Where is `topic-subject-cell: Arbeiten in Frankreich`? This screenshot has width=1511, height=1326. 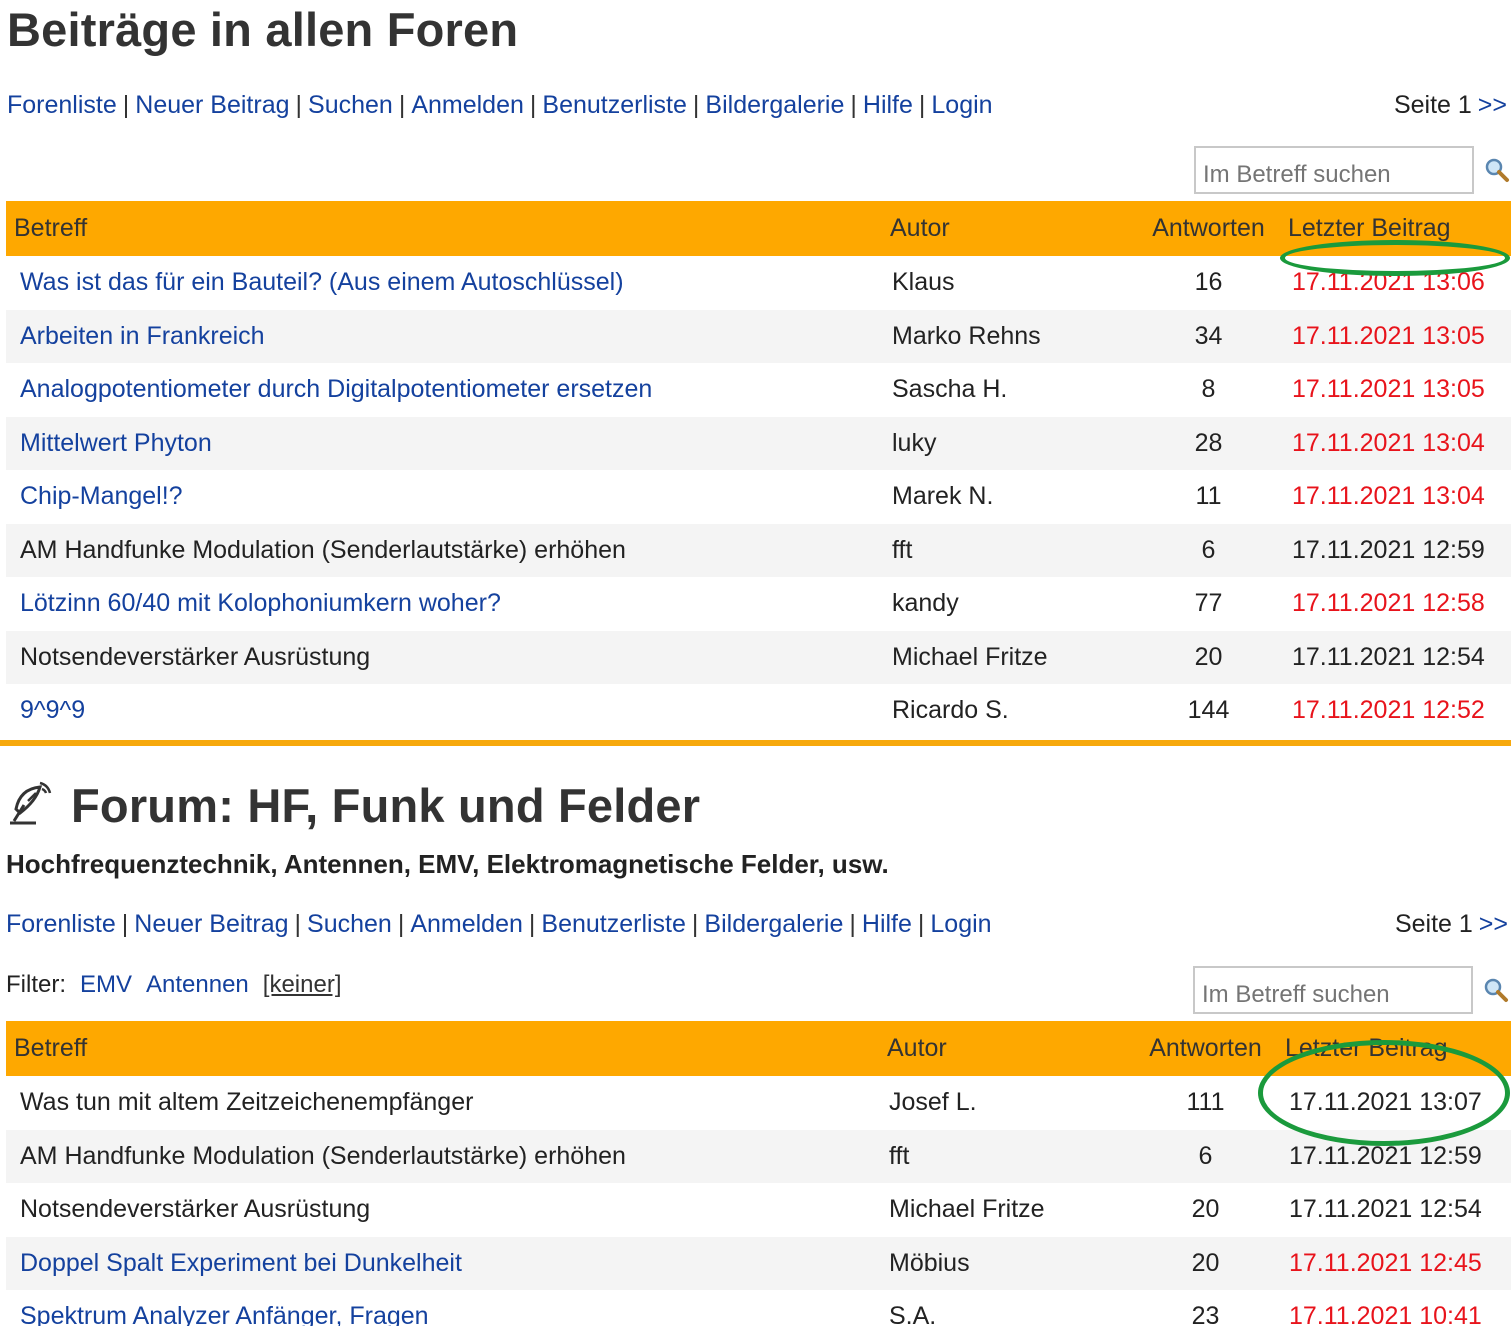
topic-subject-cell: Arbeiten in Frankreich is located at coordinates (444, 336).